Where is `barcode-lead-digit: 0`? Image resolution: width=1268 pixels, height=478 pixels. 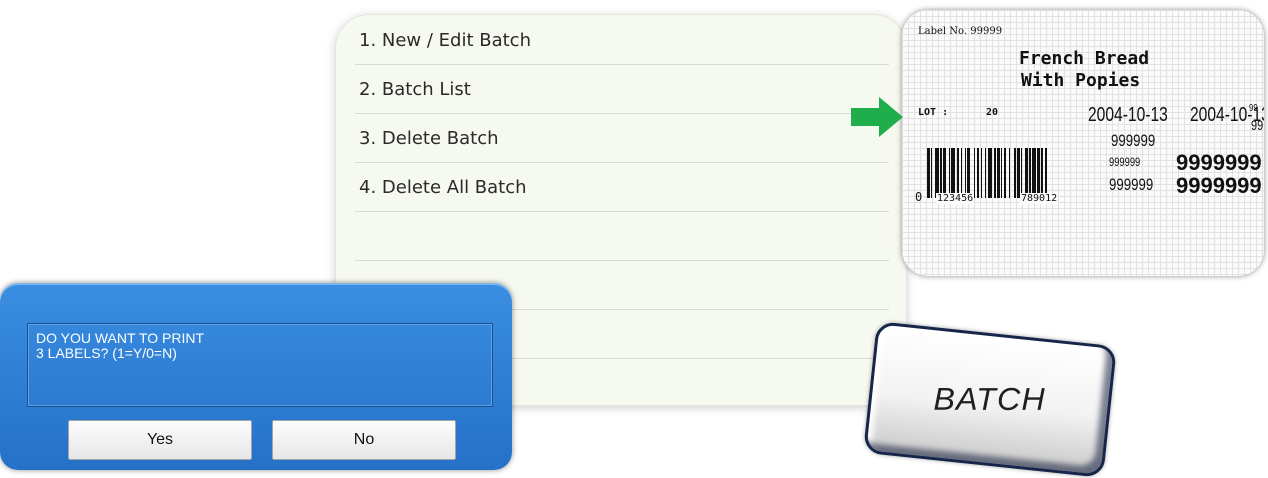 barcode-lead-digit: 0 is located at coordinates (919, 197).